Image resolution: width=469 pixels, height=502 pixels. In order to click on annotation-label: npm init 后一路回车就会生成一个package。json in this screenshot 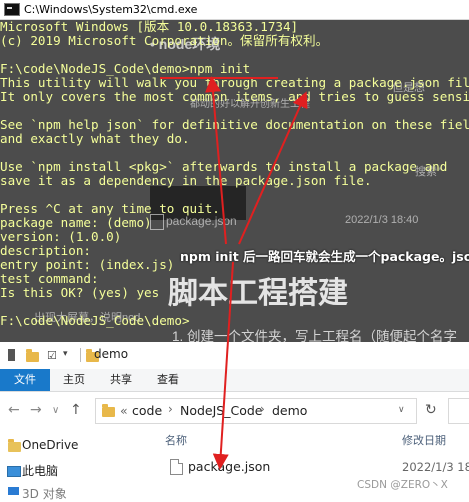, I will do `click(324, 256)`.